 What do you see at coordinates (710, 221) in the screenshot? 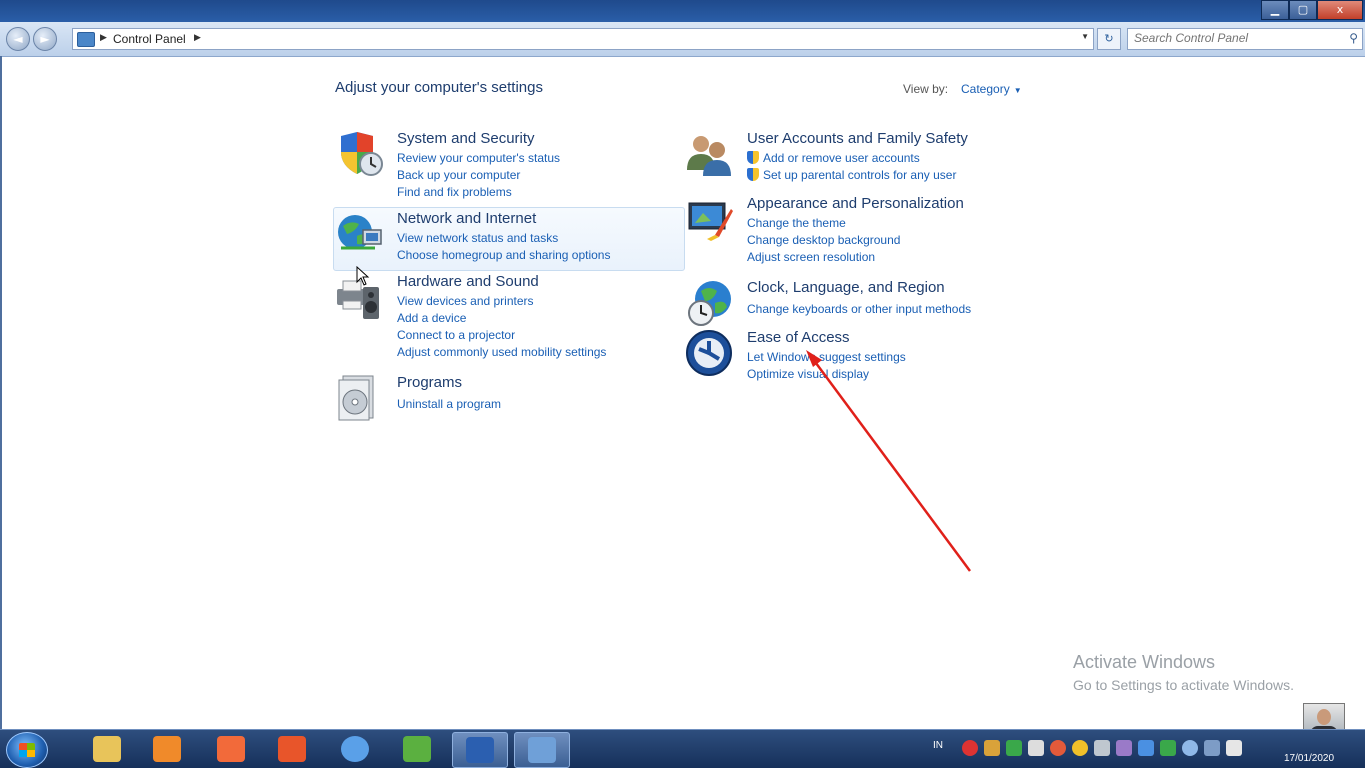
I see `monitor-paint-icon` at bounding box center [710, 221].